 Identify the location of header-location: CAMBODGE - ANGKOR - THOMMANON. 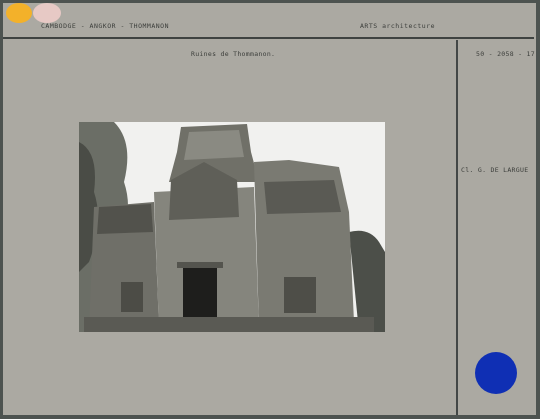
(105, 26).